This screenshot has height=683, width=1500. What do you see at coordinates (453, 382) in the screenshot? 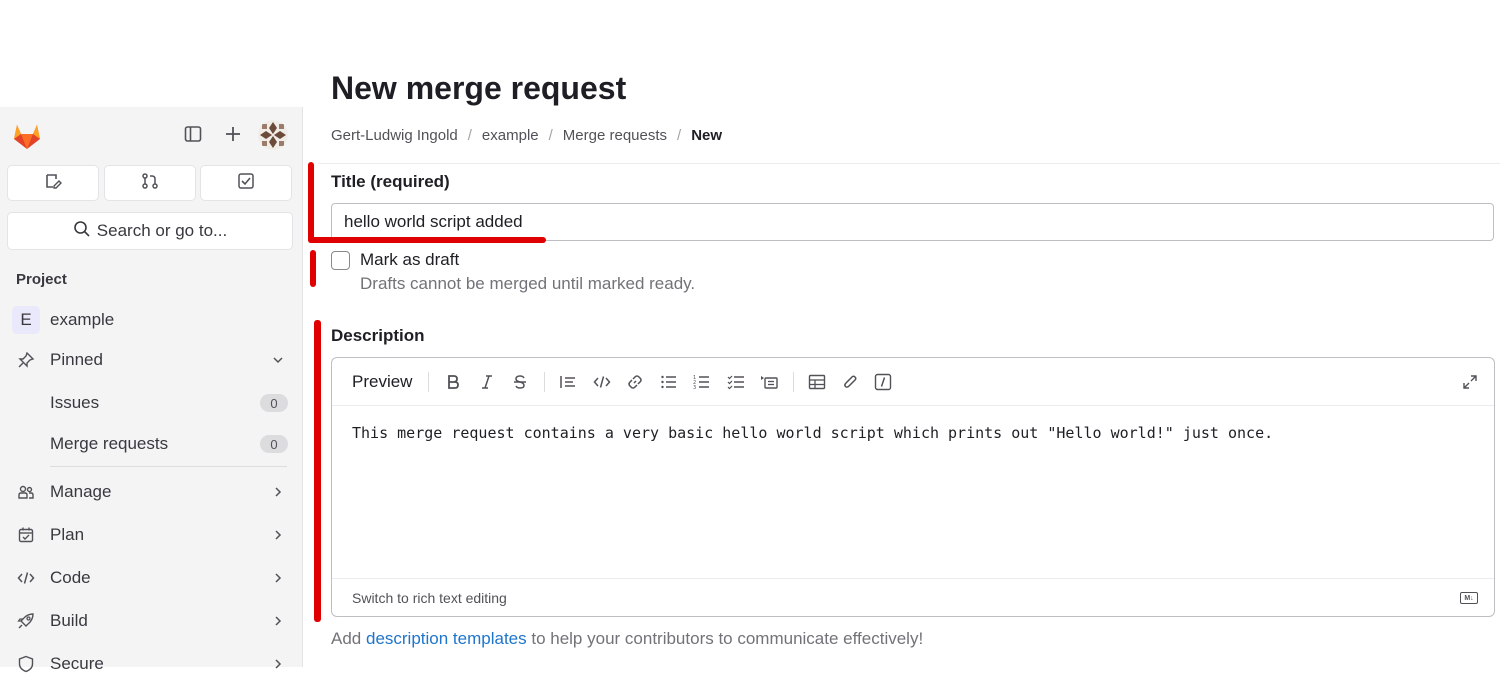
I see `bold-icon` at bounding box center [453, 382].